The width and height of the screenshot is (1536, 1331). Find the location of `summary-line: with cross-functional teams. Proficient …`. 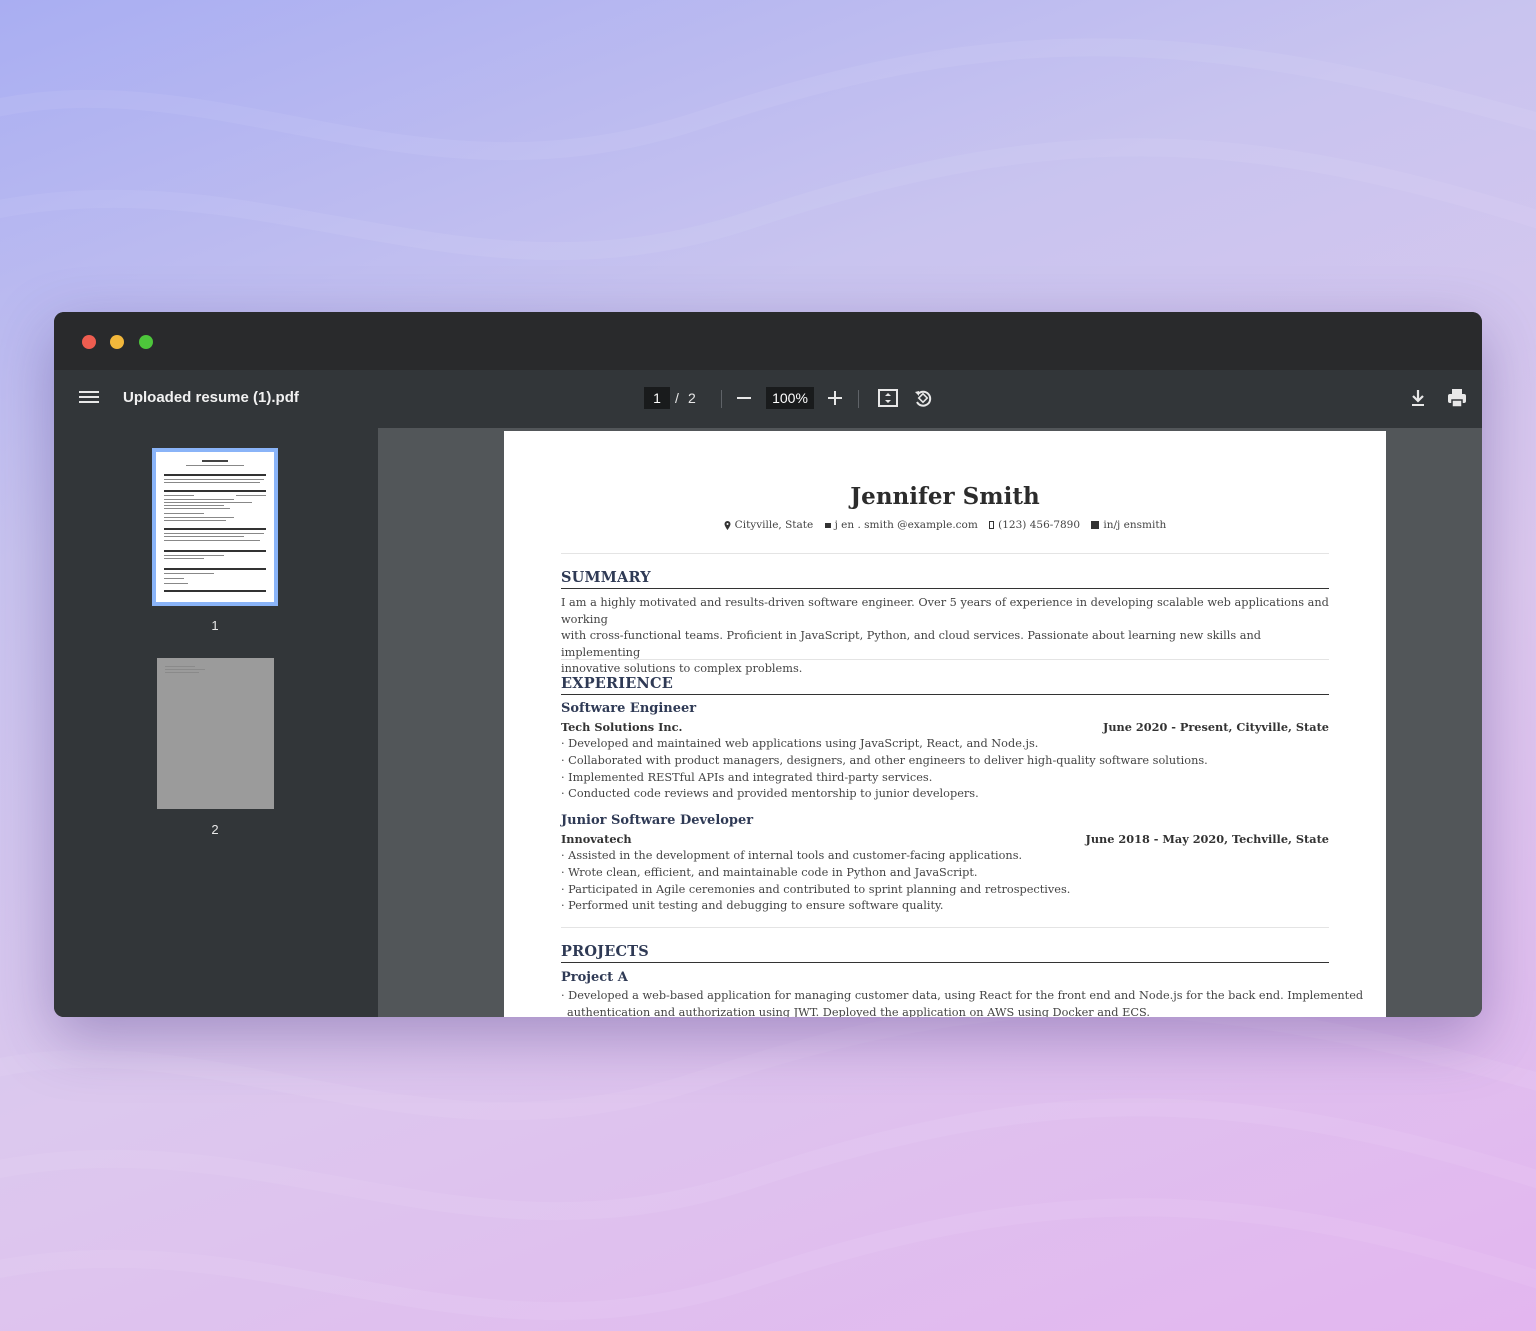

summary-line: with cross-functional teams. Proficient … is located at coordinates (911, 644).